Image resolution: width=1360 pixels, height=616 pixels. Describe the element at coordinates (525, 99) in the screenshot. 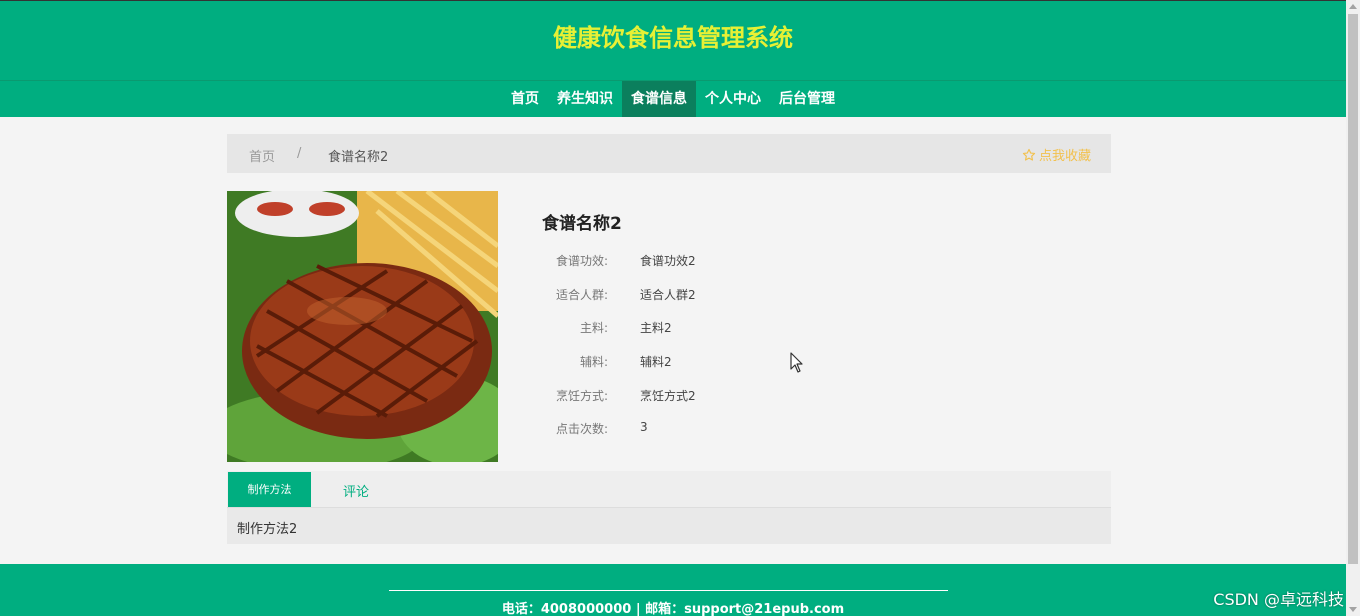

I see `nav-item-home: 首页` at that location.